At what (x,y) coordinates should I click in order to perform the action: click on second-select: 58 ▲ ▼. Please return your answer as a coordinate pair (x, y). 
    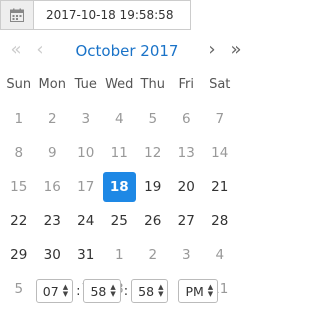
    Looking at the image, I should click on (150, 291).